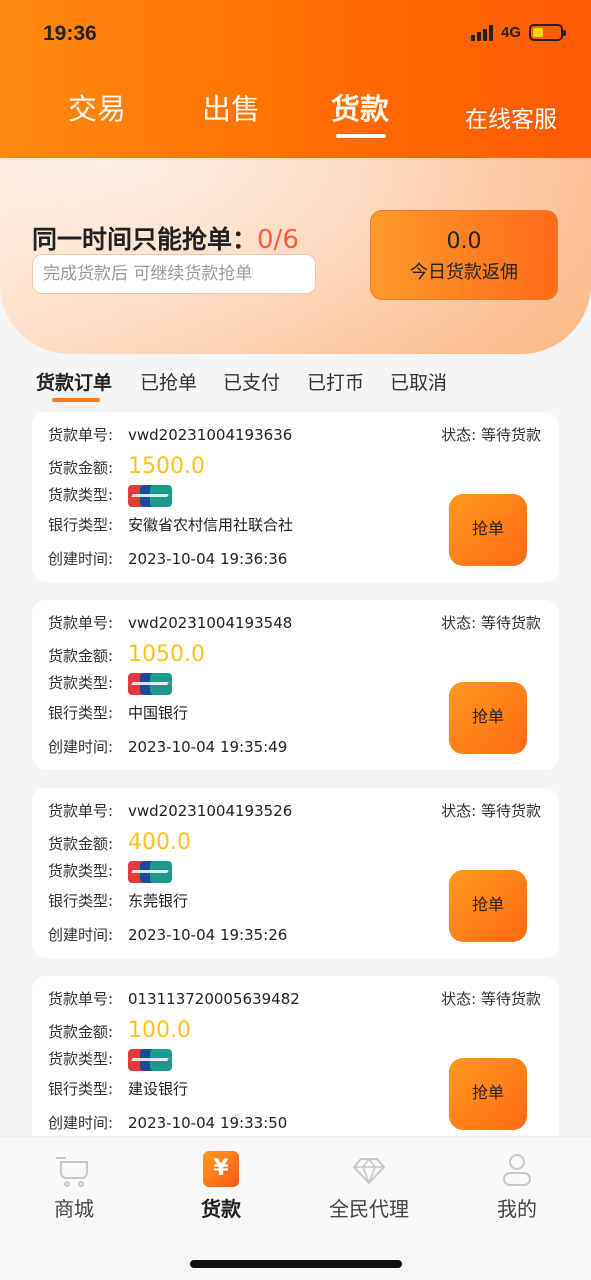  Describe the element at coordinates (335, 381) in the screenshot. I see `subtab-coin-sent: 已打币` at that location.